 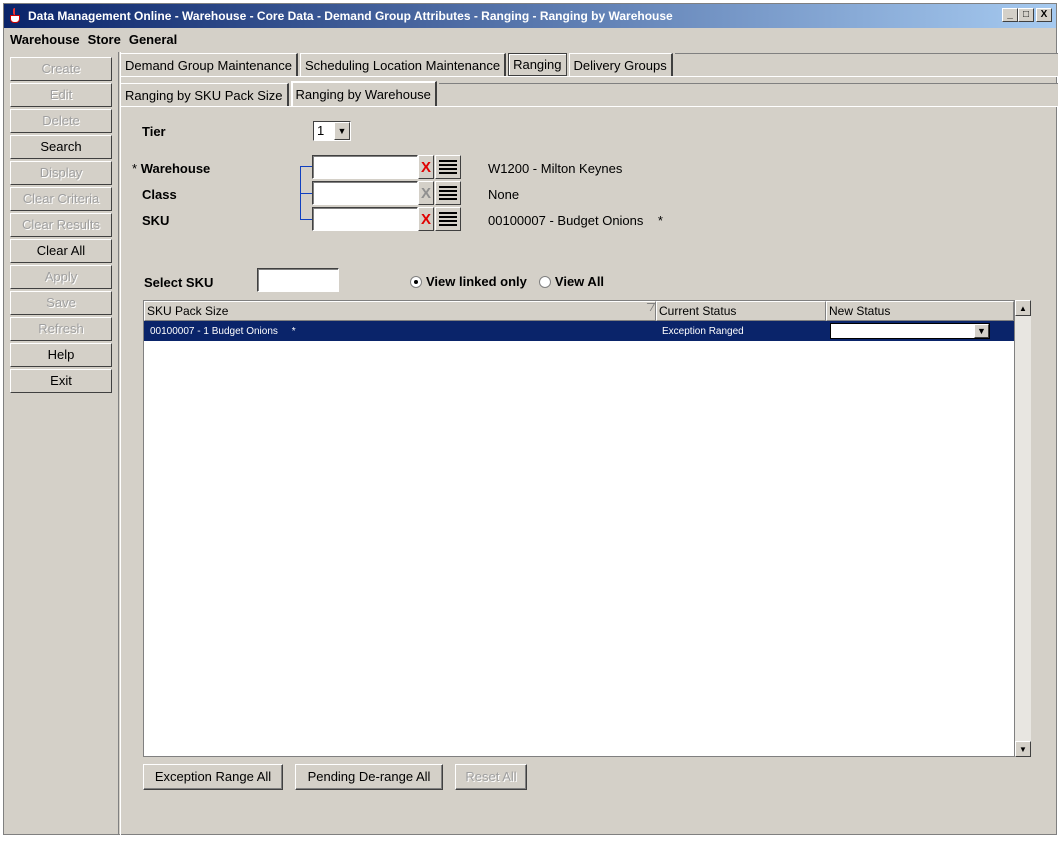 I want to click on warehouse-label: * Warehouse, so click(x=171, y=168).